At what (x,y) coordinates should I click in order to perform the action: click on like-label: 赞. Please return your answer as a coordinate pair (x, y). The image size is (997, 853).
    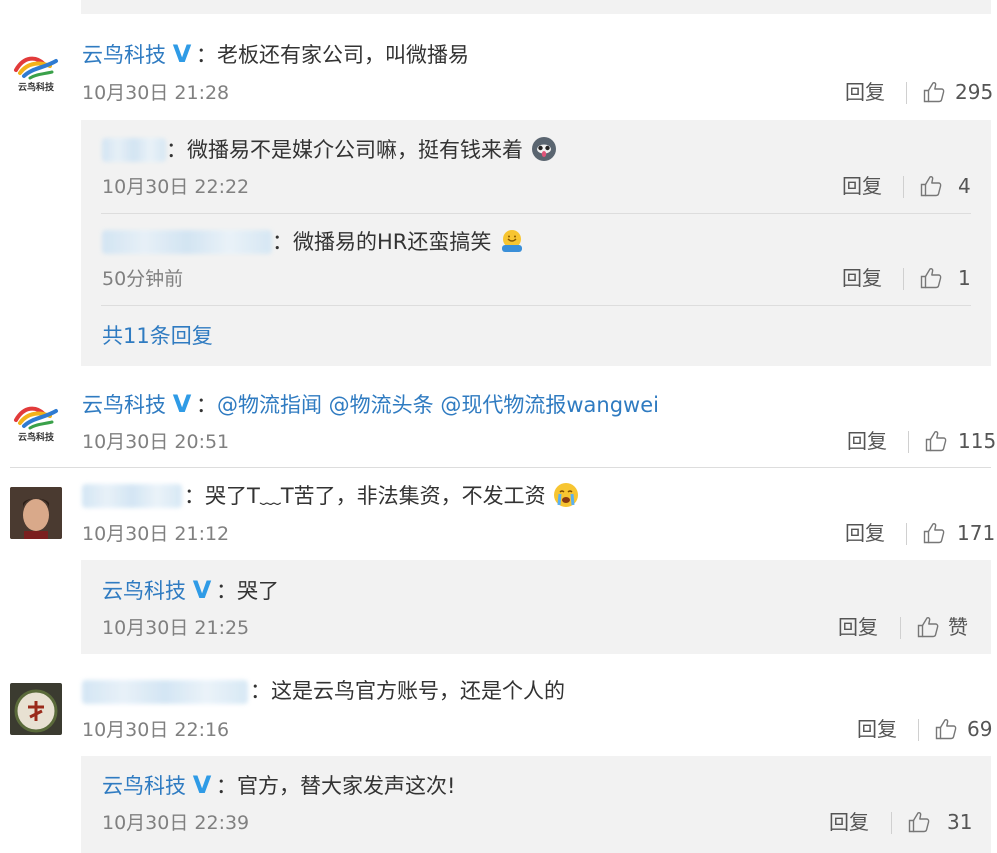
    Looking at the image, I should click on (958, 627).